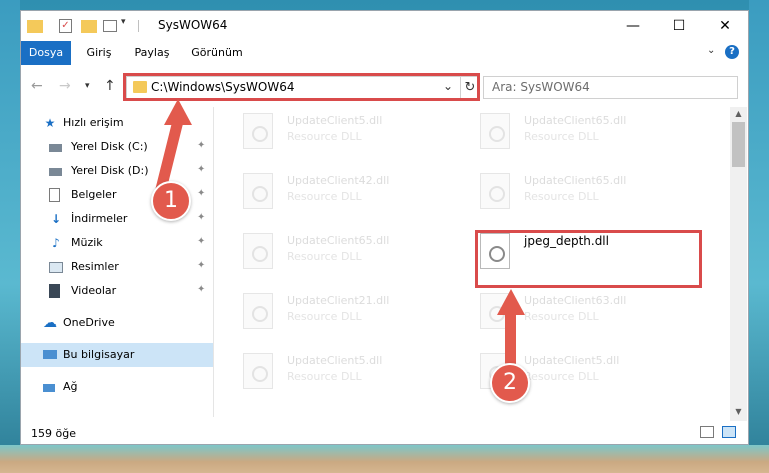 The width and height of the screenshot is (769, 473). What do you see at coordinates (384, 26) in the screenshot?
I see `title-bar: ✓ ▾ SysWOW64 — ☐ ✕` at bounding box center [384, 26].